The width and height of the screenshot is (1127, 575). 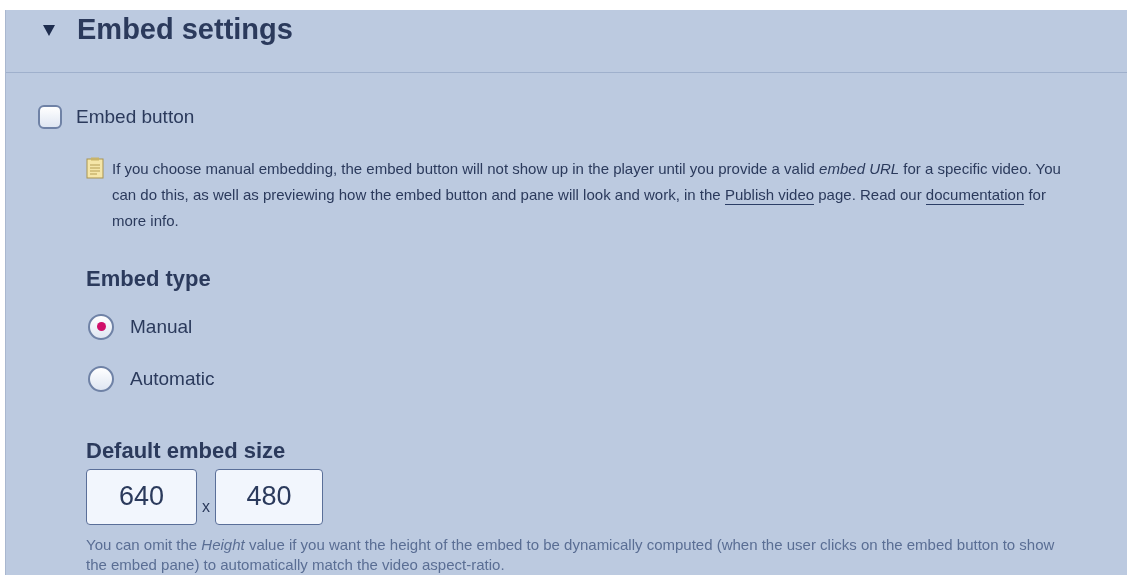 What do you see at coordinates (50, 117) in the screenshot?
I see `checkbox` at bounding box center [50, 117].